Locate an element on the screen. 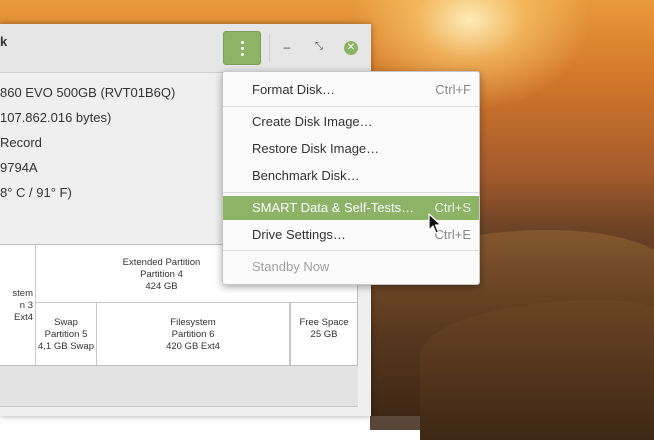 The height and width of the screenshot is (440, 654). partition-5-cell: Swap Partition 5 4,1 GB Swap is located at coordinates (66, 334).